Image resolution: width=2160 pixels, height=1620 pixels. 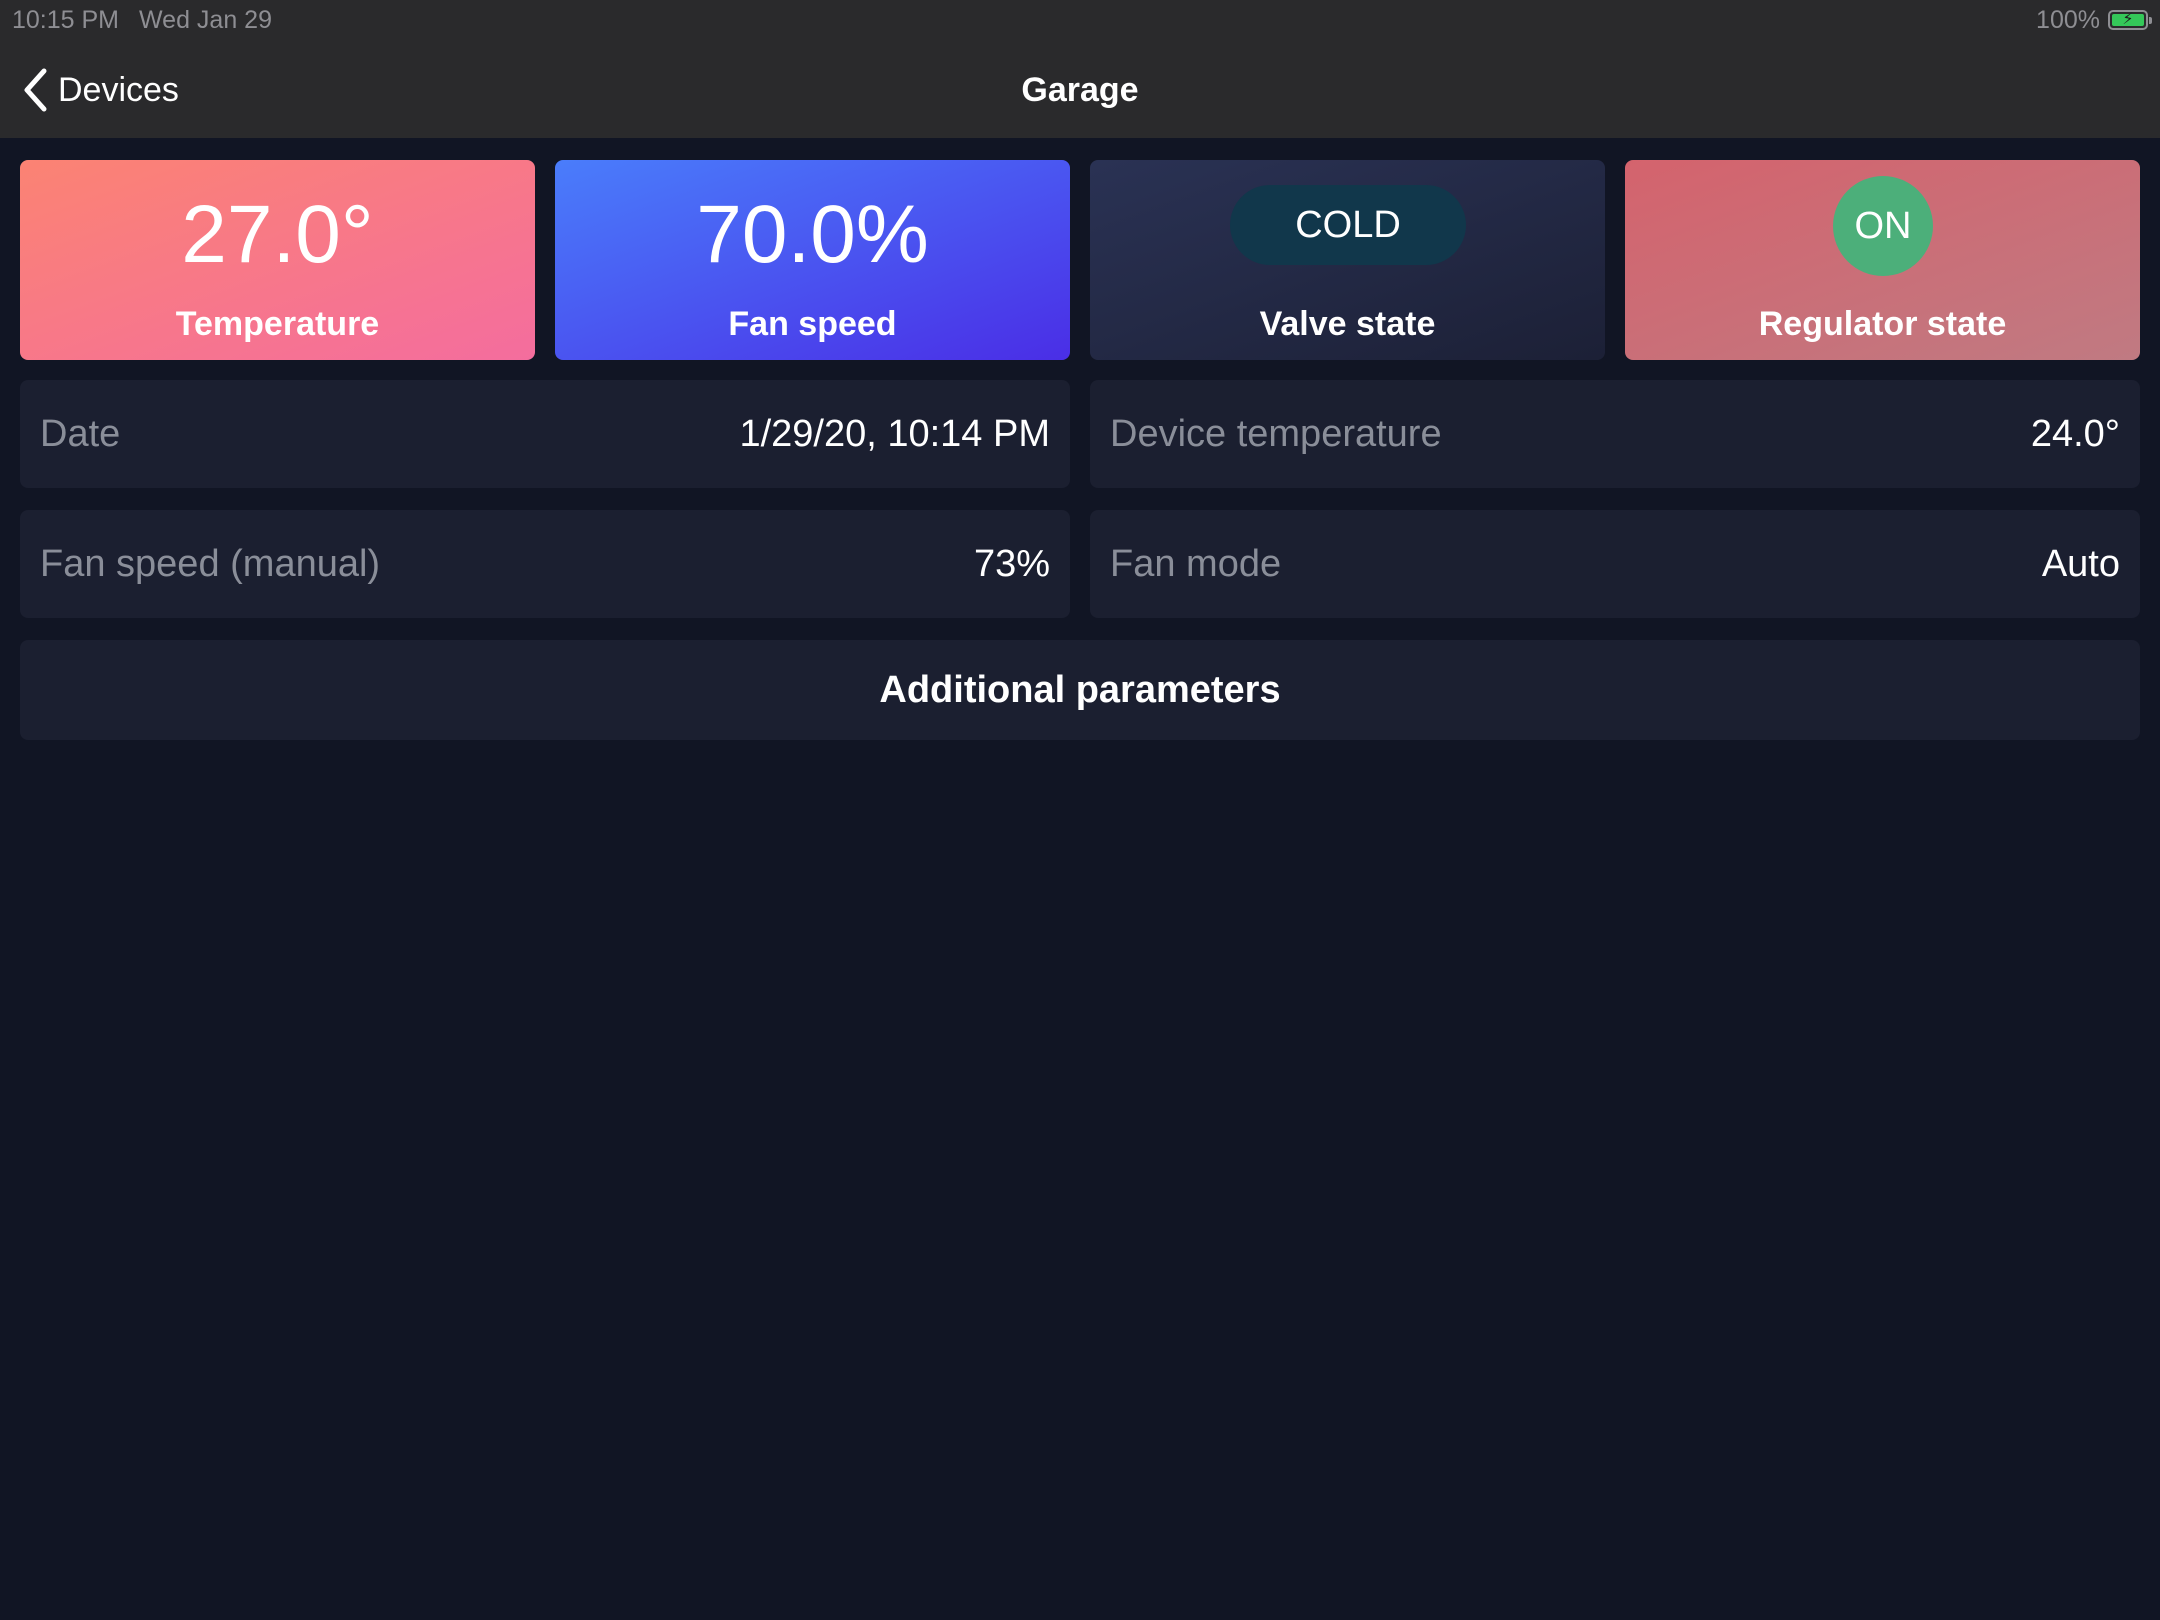 What do you see at coordinates (1080, 90) in the screenshot?
I see `page-title: Garage` at bounding box center [1080, 90].